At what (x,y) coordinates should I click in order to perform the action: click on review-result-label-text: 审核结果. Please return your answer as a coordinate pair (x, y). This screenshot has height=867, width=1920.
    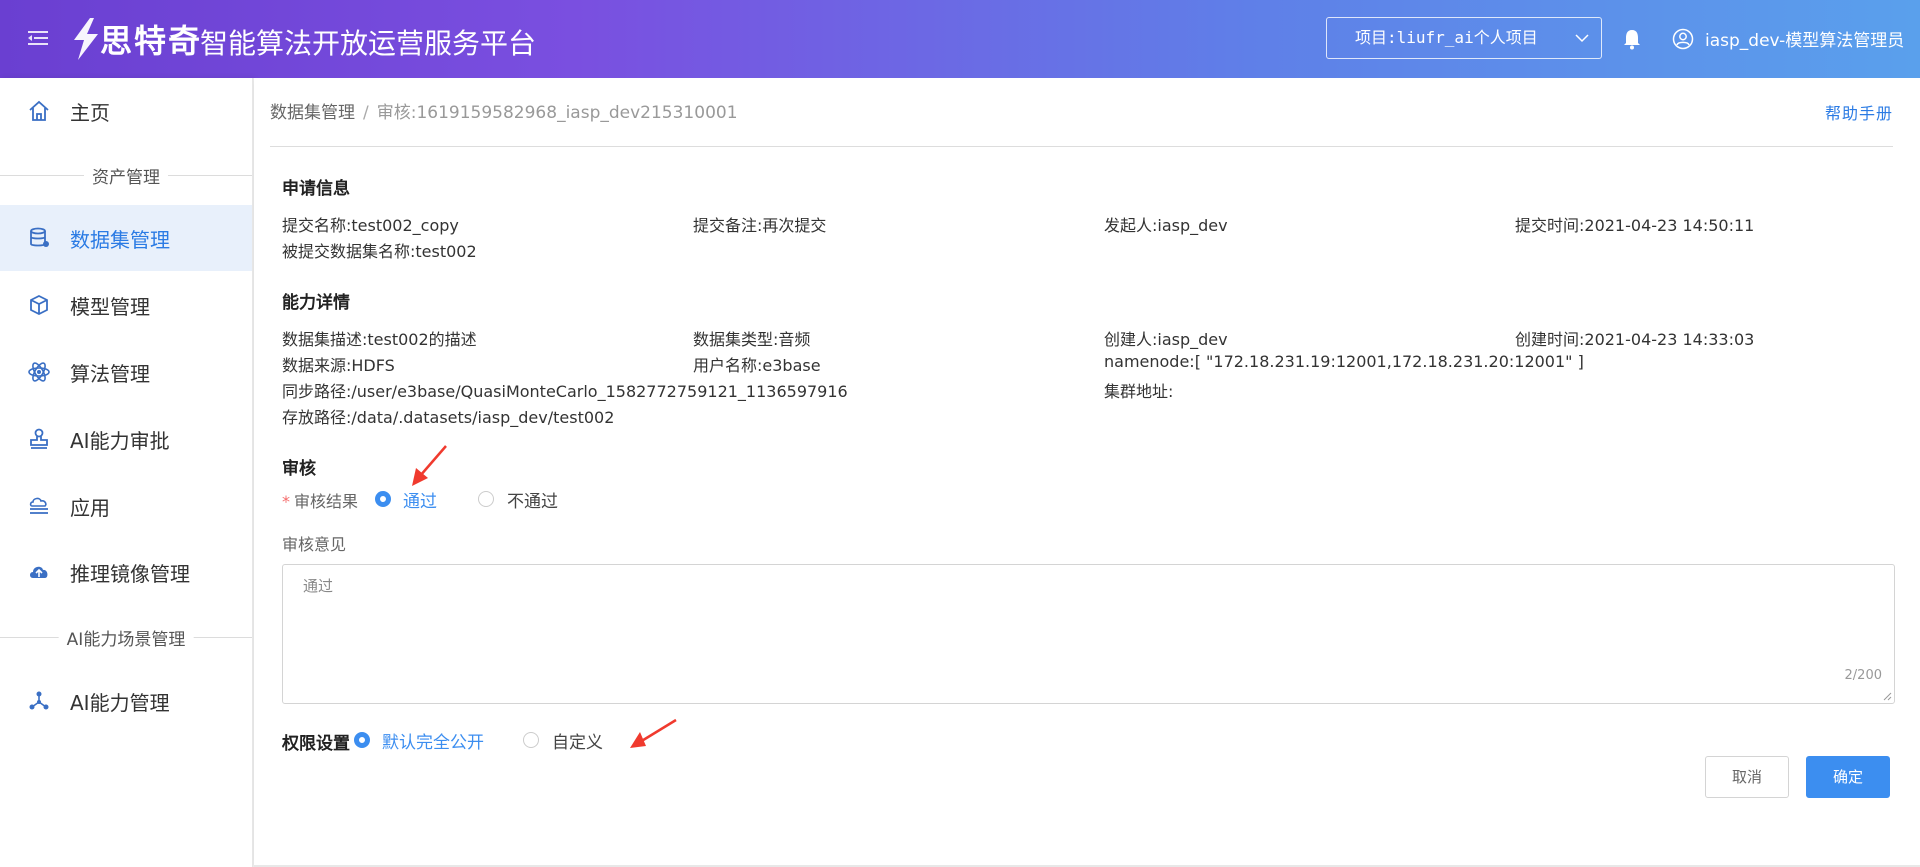
    Looking at the image, I should click on (326, 501).